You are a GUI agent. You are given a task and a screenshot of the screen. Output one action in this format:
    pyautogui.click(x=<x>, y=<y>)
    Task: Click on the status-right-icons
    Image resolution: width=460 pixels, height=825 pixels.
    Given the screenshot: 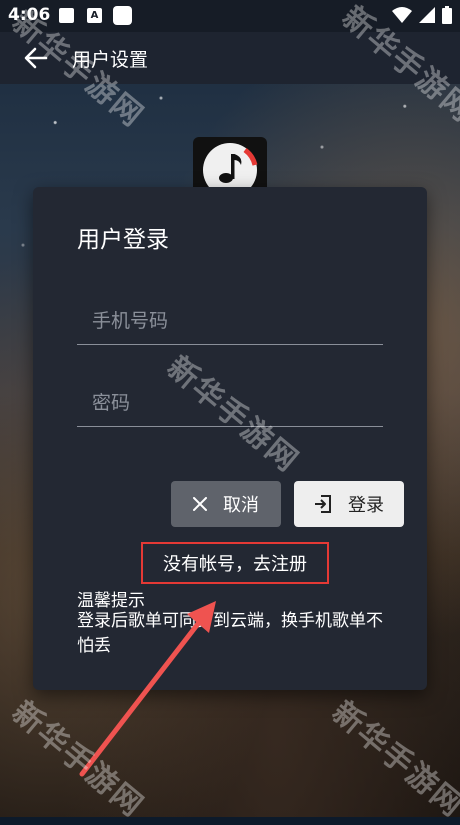 What is the action you would take?
    pyautogui.click(x=422, y=15)
    